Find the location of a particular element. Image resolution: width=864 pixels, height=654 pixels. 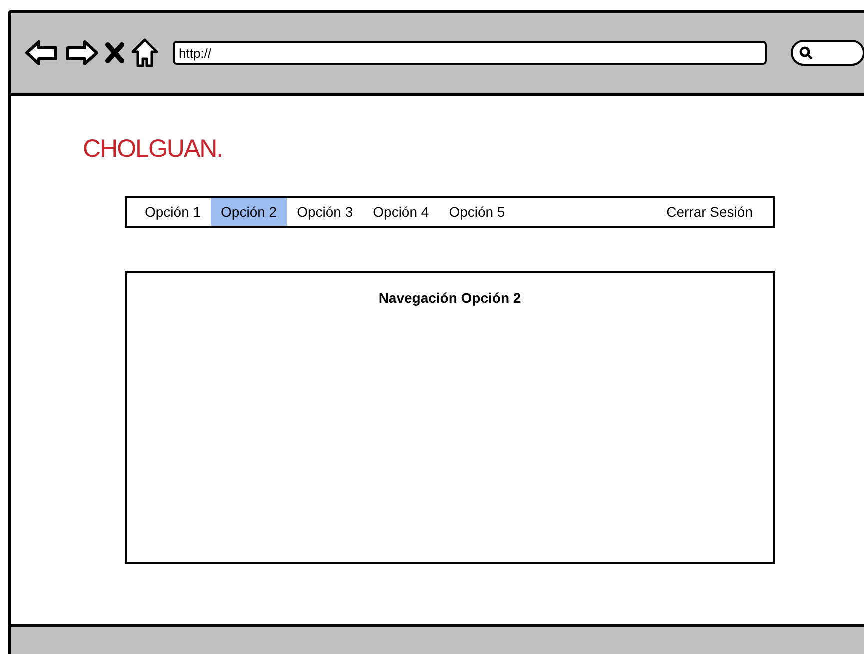

search-icon is located at coordinates (806, 53).